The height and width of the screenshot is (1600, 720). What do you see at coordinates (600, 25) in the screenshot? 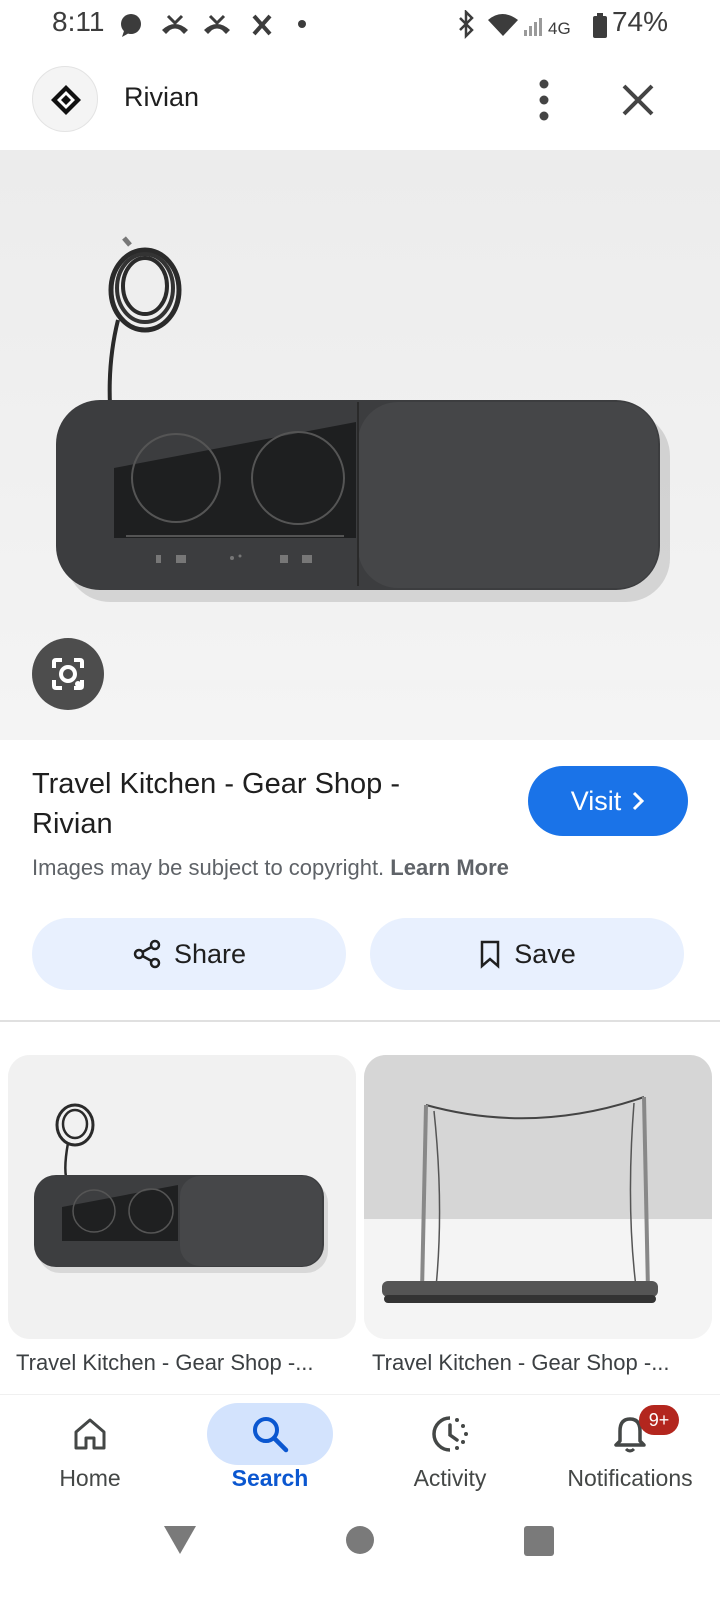
I see `battery-icon` at bounding box center [600, 25].